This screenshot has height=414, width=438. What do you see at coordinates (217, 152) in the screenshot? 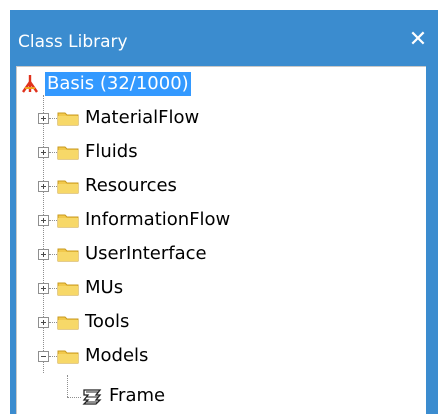
I see `tree-folder-item: Fluids` at bounding box center [217, 152].